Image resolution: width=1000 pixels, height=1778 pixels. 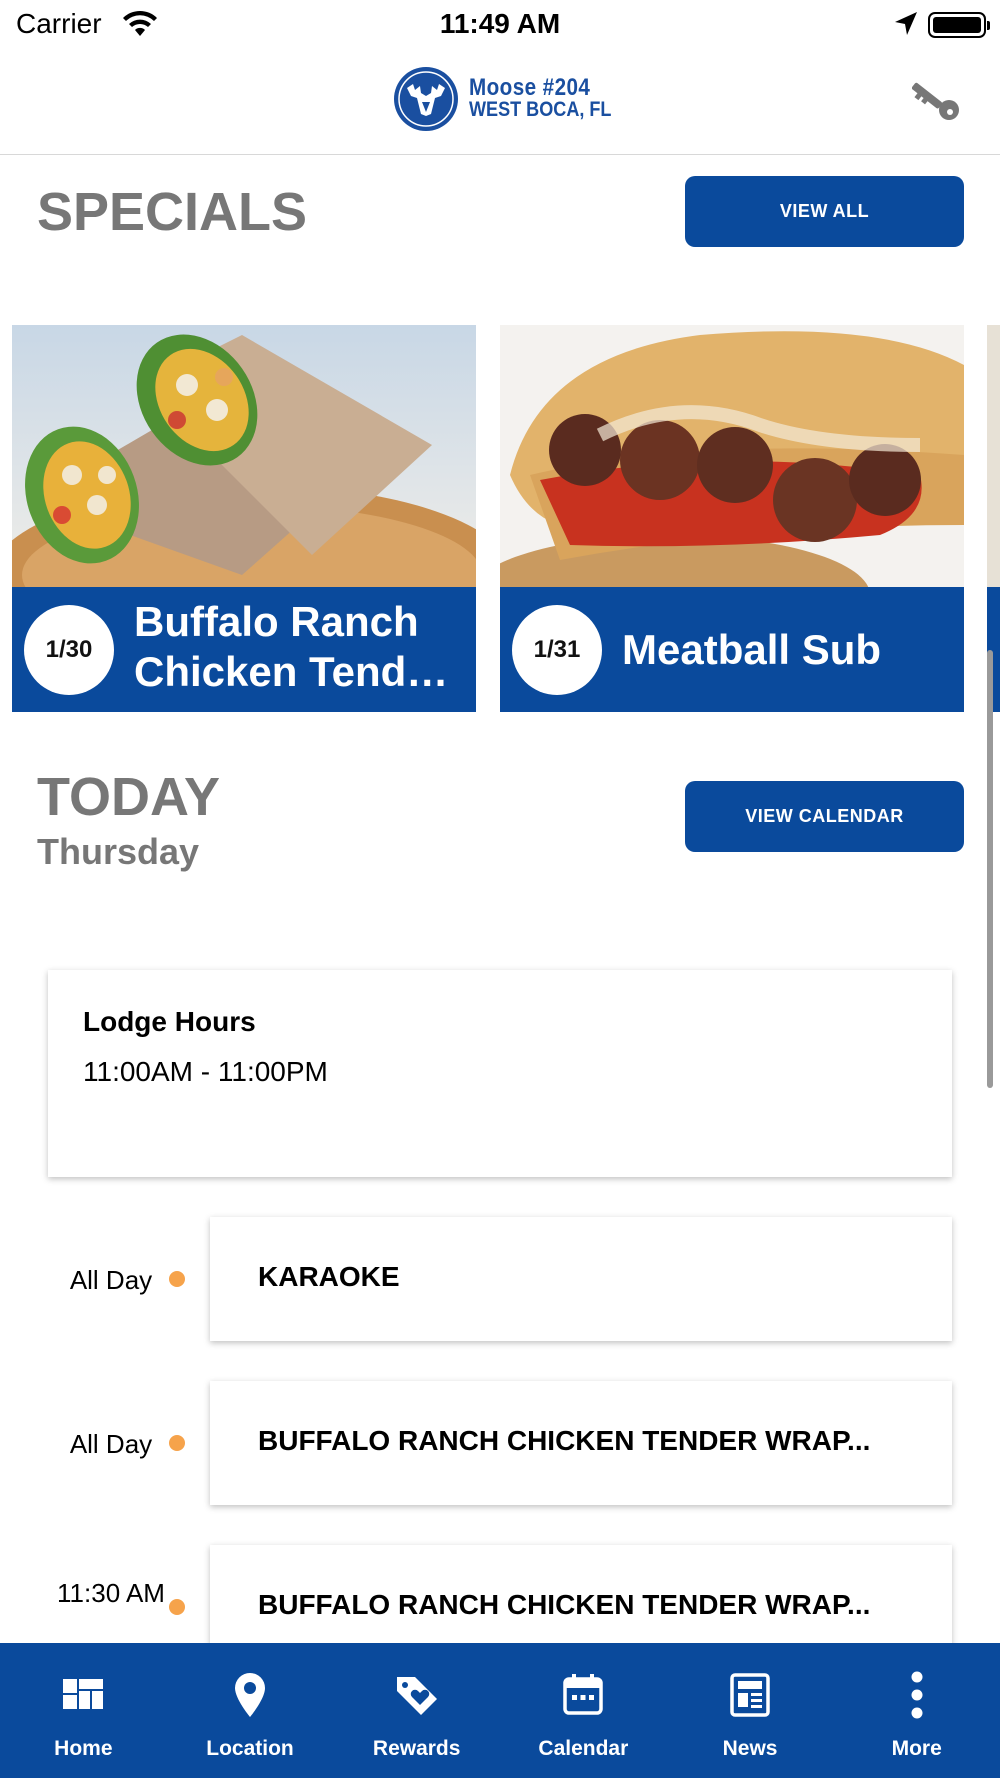 What do you see at coordinates (83, 1748) in the screenshot?
I see `tab-label: Home` at bounding box center [83, 1748].